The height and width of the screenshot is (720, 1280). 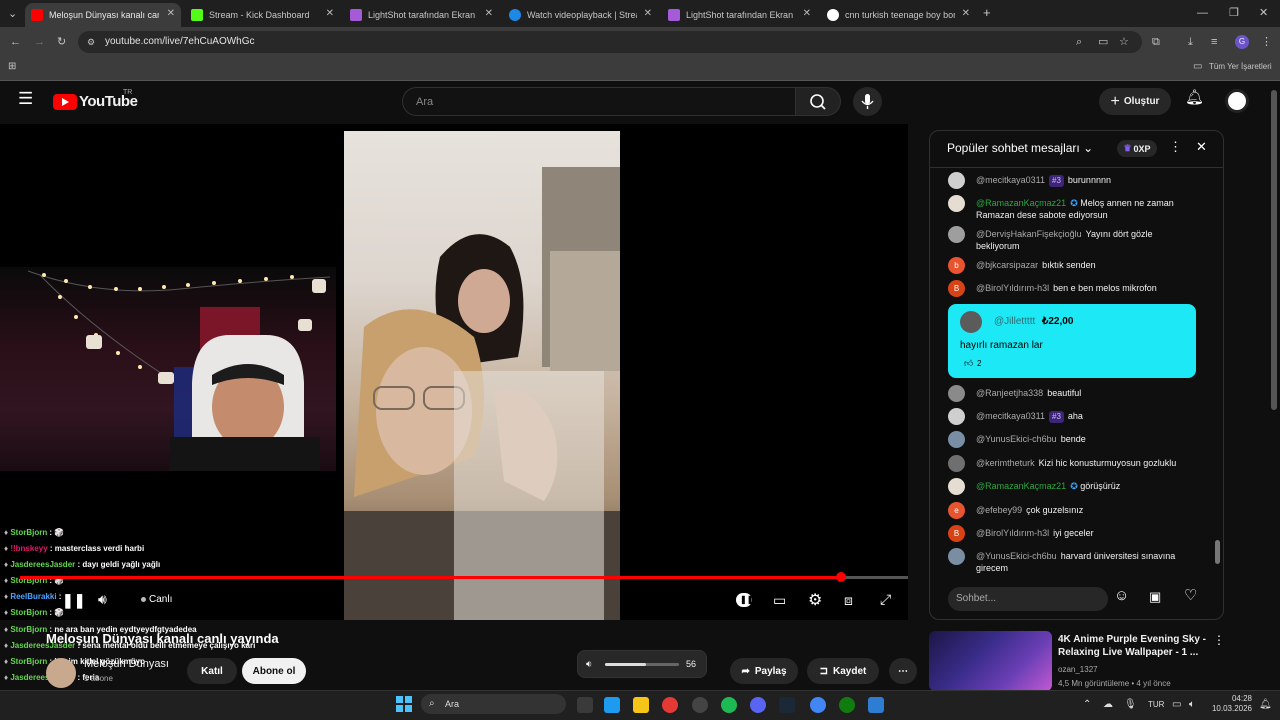 What do you see at coordinates (779, 600) in the screenshot?
I see `subtitles-icon: ▭` at bounding box center [779, 600].